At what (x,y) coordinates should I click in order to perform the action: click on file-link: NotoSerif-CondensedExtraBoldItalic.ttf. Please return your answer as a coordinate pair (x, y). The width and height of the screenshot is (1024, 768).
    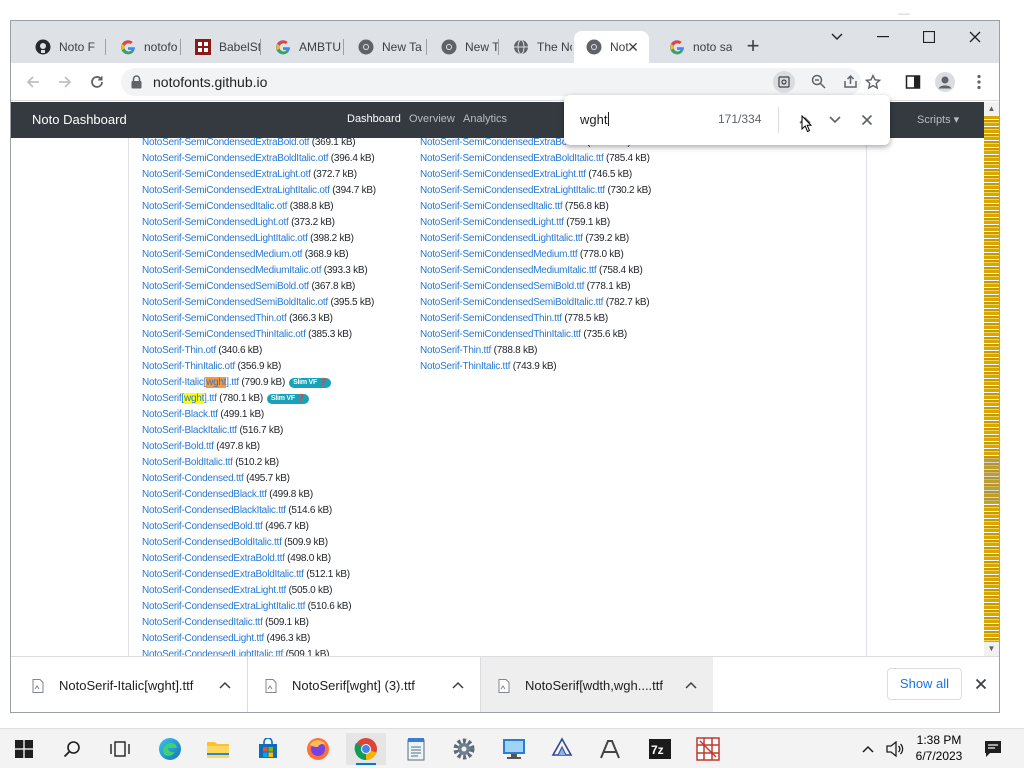
    Looking at the image, I should click on (223, 574).